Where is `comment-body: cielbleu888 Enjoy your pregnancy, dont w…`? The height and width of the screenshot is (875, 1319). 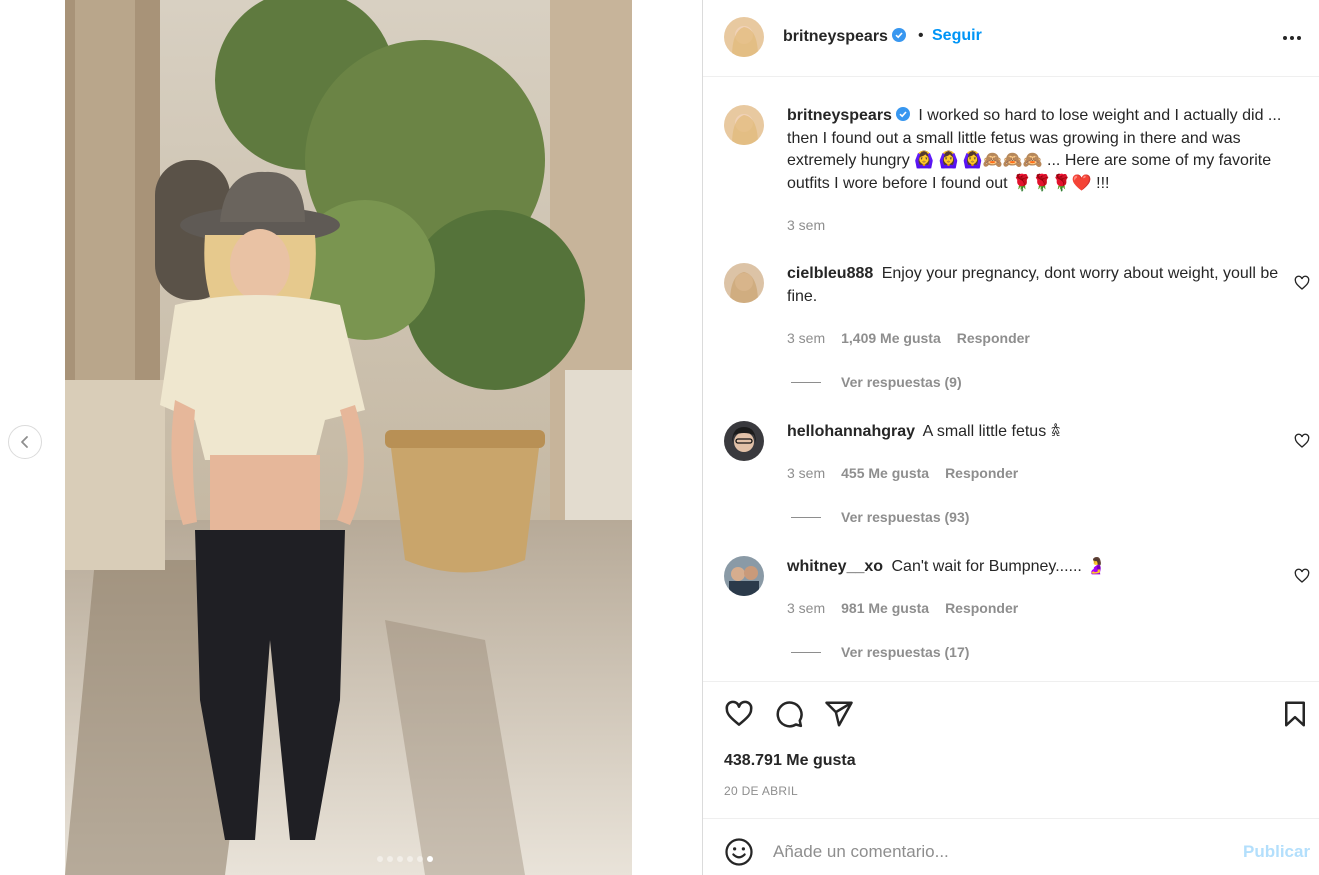 comment-body: cielbleu888 Enjoy your pregnancy, dont w… is located at coordinates (1047, 285).